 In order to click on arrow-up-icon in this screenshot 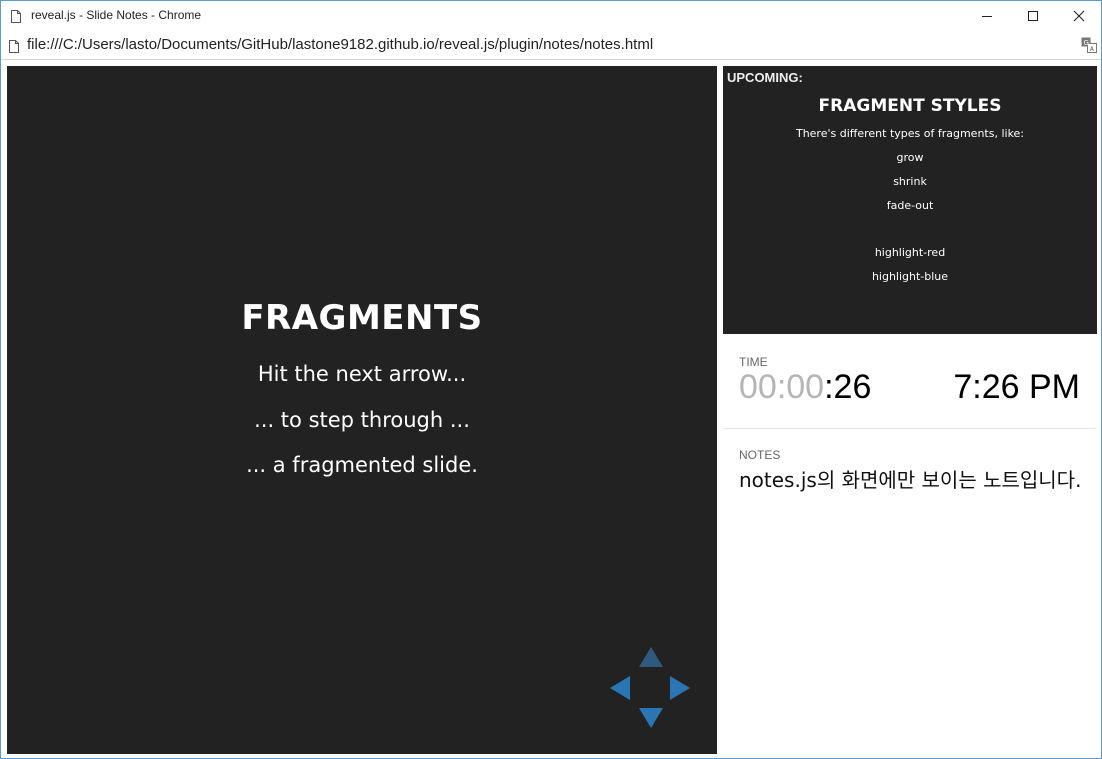, I will do `click(651, 657)`.